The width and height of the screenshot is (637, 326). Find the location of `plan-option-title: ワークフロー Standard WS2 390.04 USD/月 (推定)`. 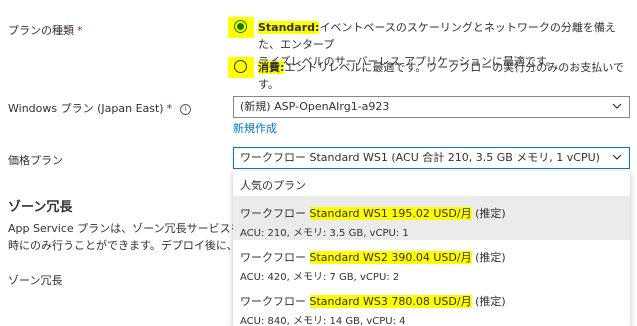

plan-option-title: ワークフロー Standard WS2 390.04 USD/月 (推定) is located at coordinates (373, 257).